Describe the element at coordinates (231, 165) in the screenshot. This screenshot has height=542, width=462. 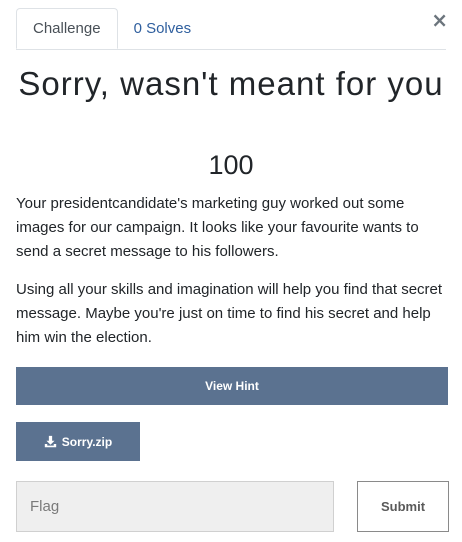
I see `challenge-points: 100` at that location.